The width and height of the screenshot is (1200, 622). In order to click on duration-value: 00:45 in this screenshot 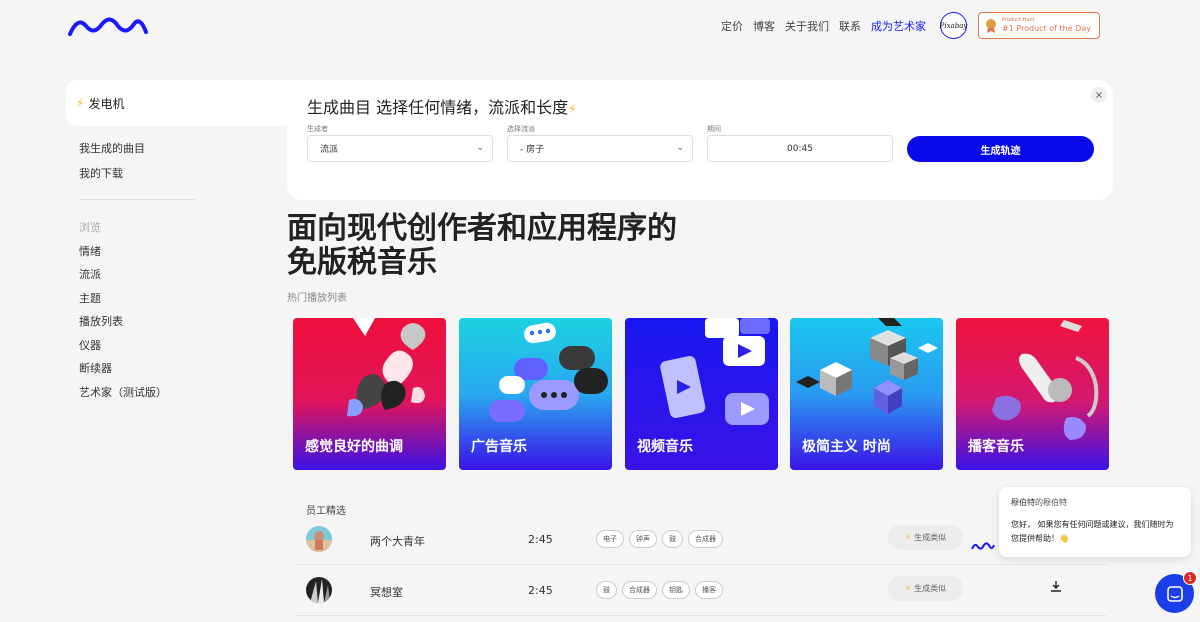, I will do `click(800, 148)`.